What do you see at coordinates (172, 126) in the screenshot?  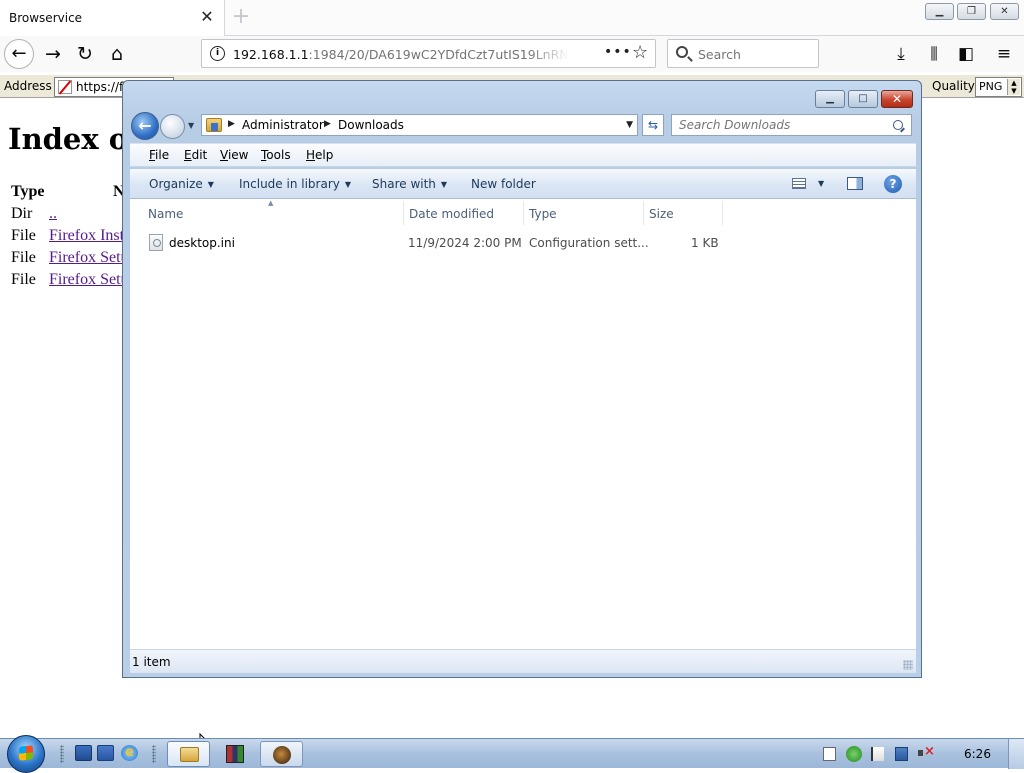 I see `explorer-forward-icon` at bounding box center [172, 126].